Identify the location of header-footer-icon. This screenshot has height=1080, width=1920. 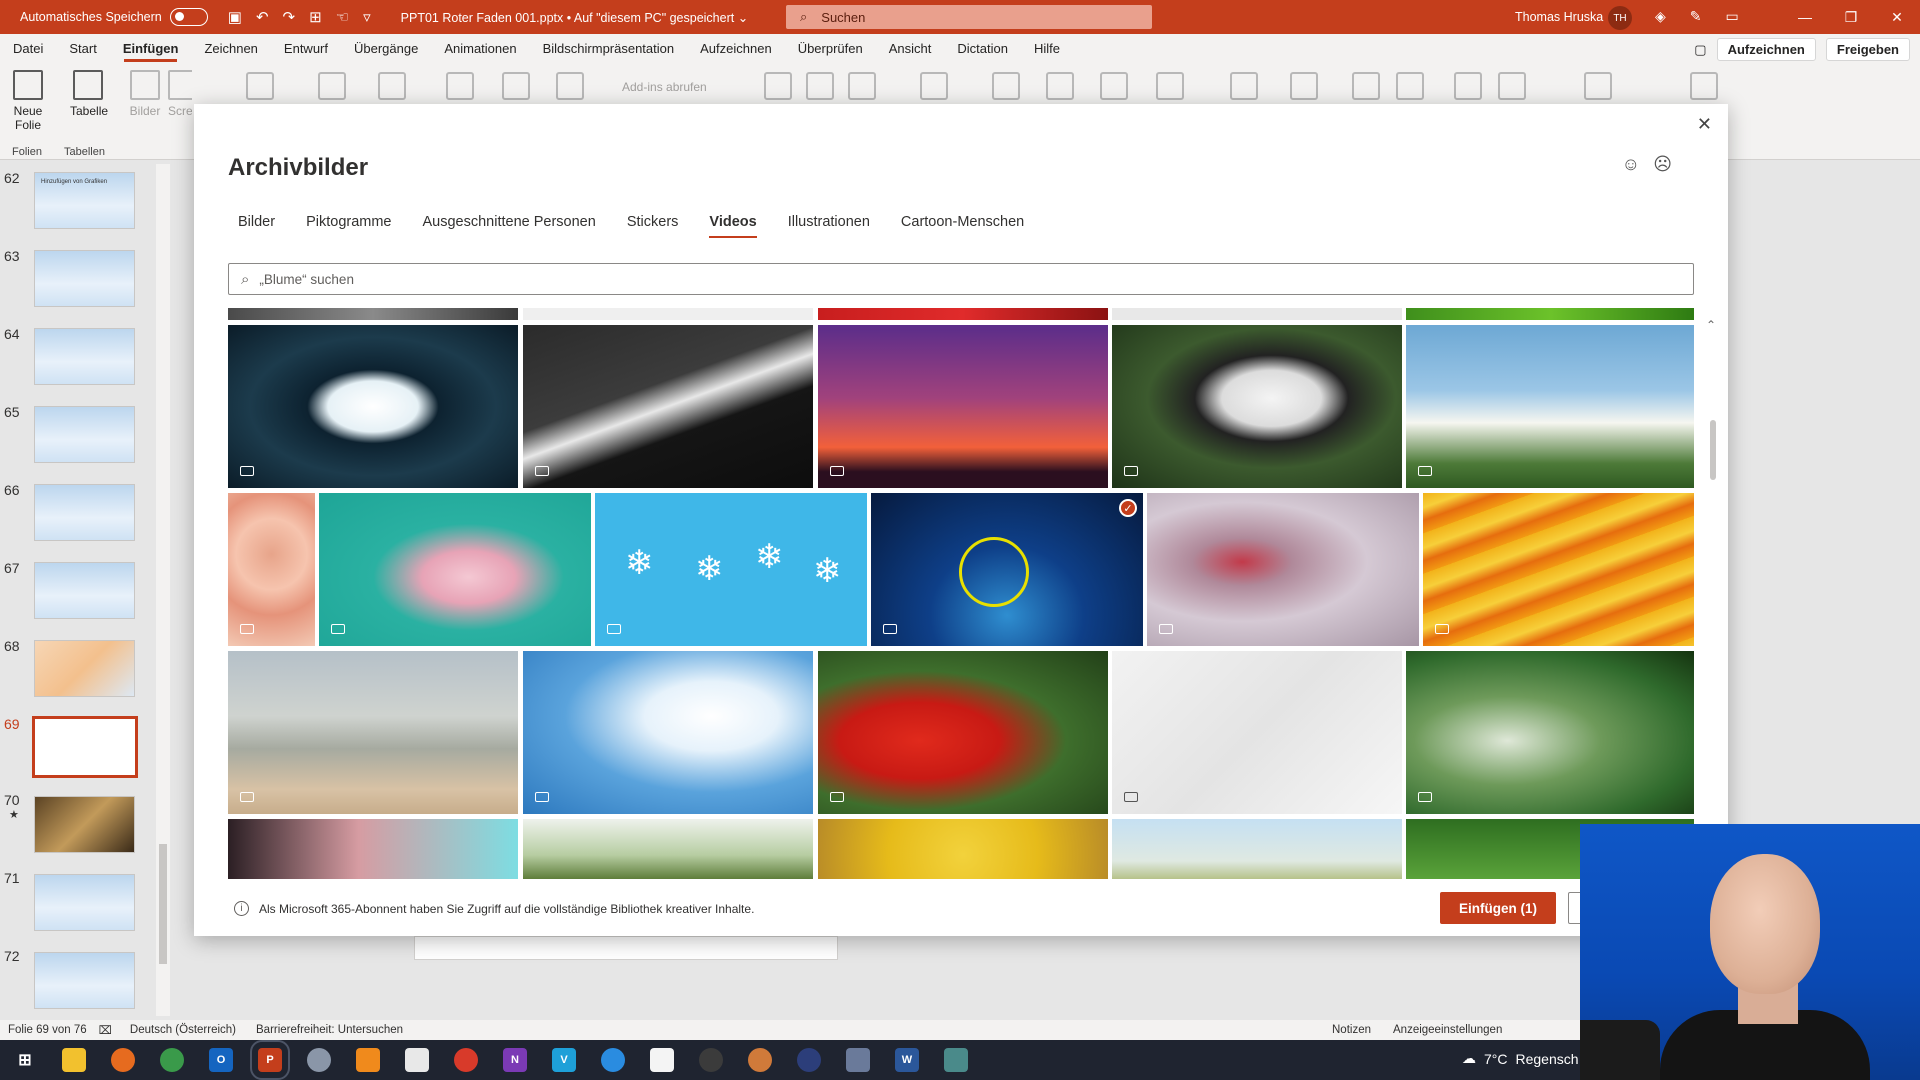
(1060, 86).